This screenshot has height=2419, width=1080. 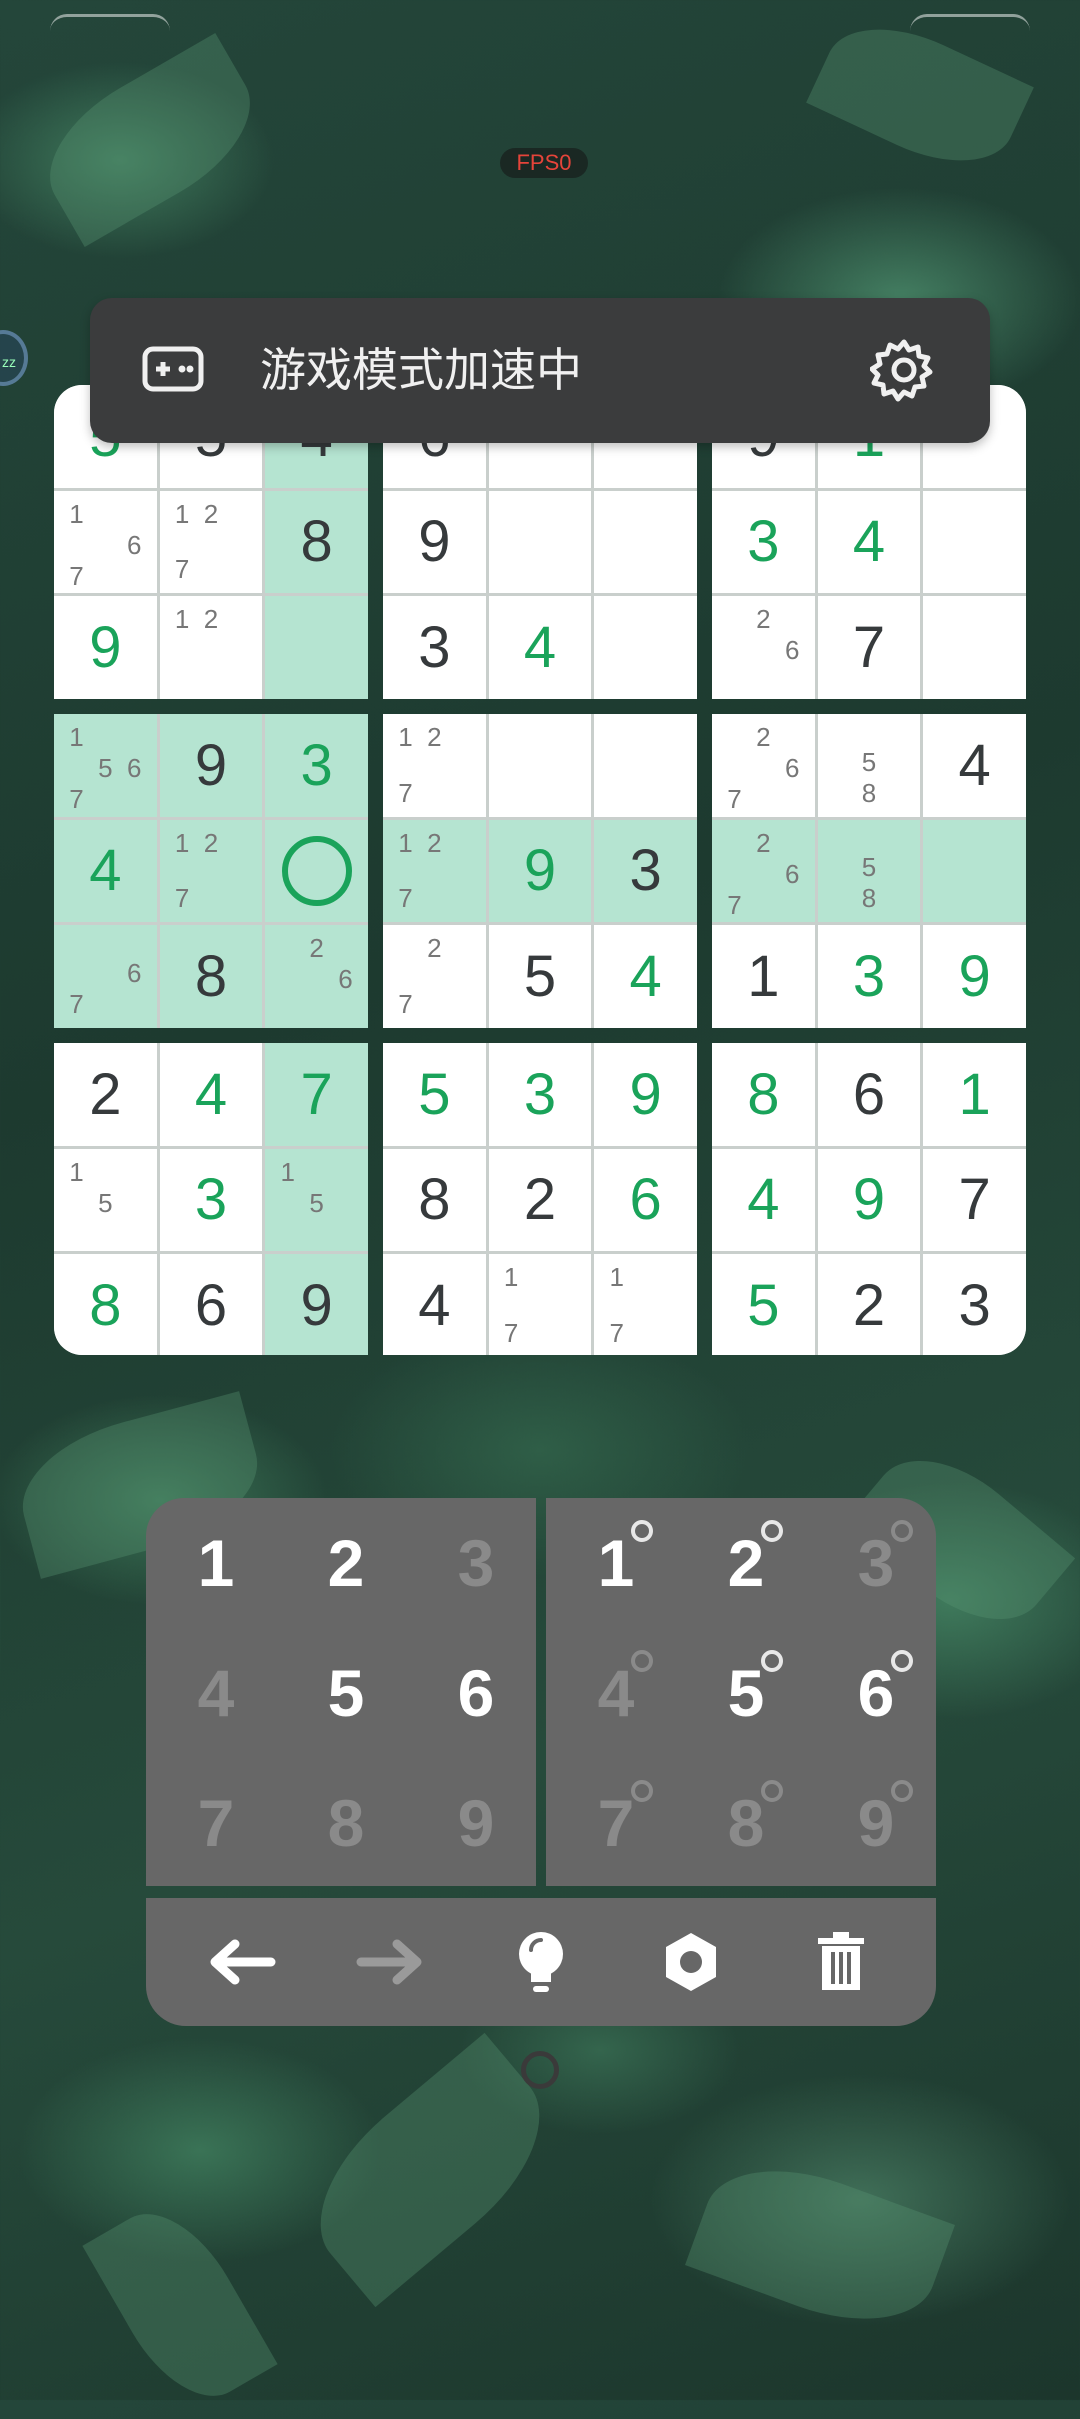 I want to click on gear-icon, so click(x=903, y=372).